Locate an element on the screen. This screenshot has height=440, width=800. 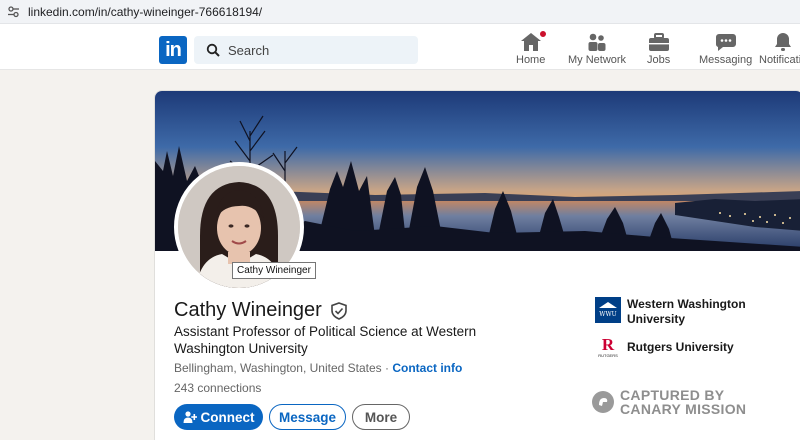
search-box is located at coordinates (306, 50).